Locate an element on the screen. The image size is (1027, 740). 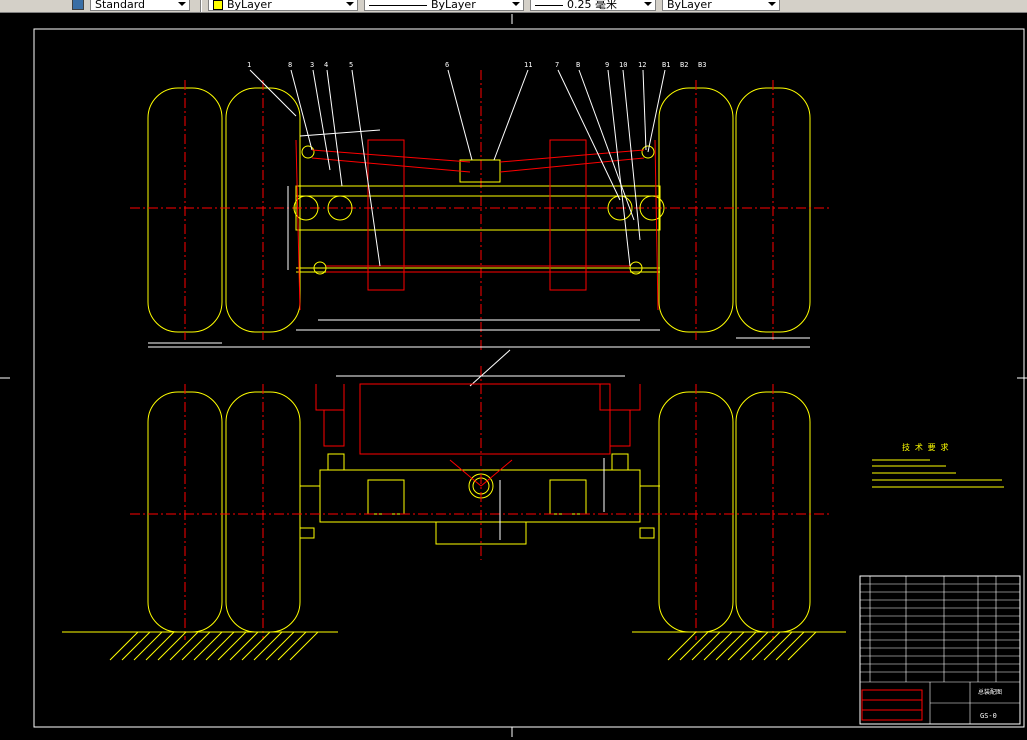
plot-style-dropdown: ByLayer is located at coordinates (721, 5).